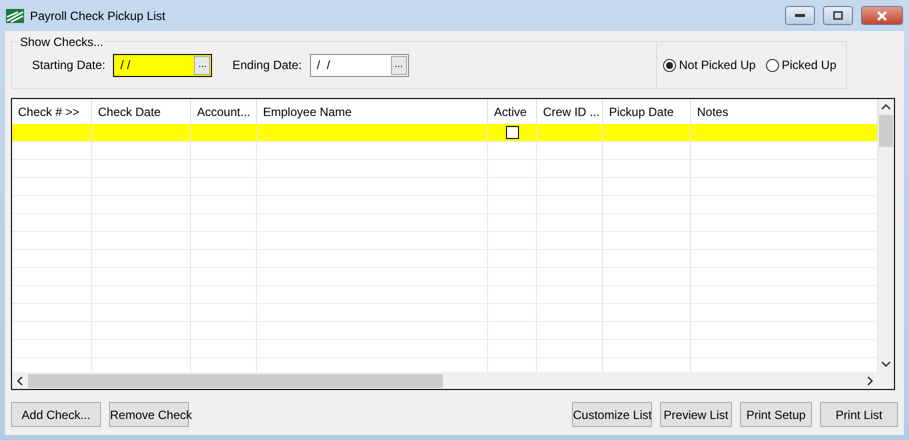 This screenshot has height=440, width=909. I want to click on date-label: Ending Date:, so click(267, 65).